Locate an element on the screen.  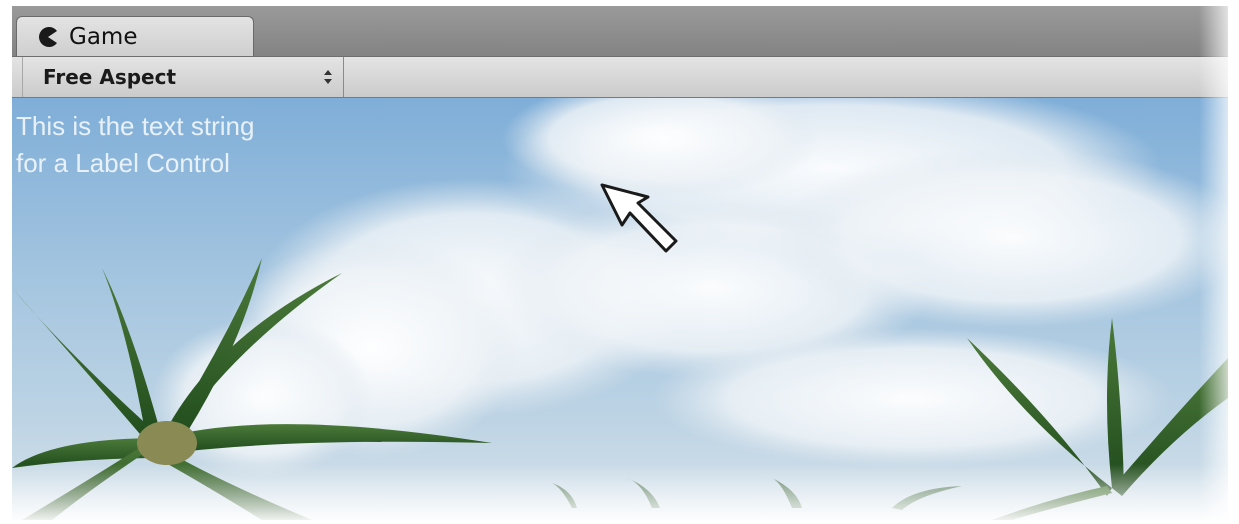
up-down-arrows-icon is located at coordinates (328, 77).